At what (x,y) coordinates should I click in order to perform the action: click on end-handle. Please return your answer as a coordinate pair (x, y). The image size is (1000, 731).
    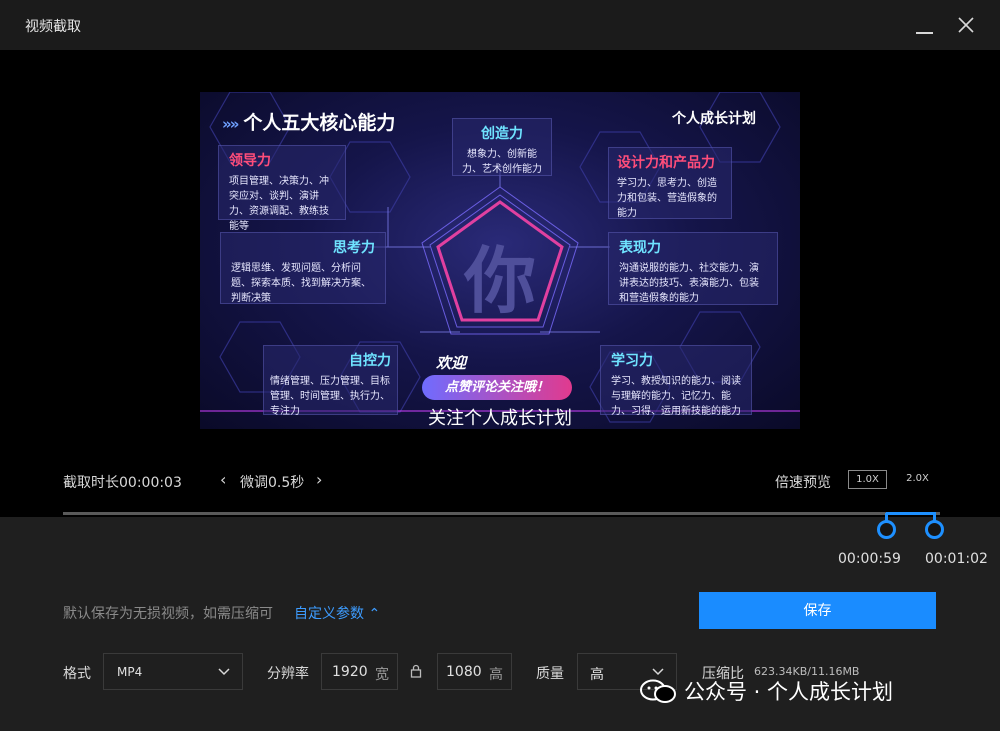
    Looking at the image, I should click on (934, 529).